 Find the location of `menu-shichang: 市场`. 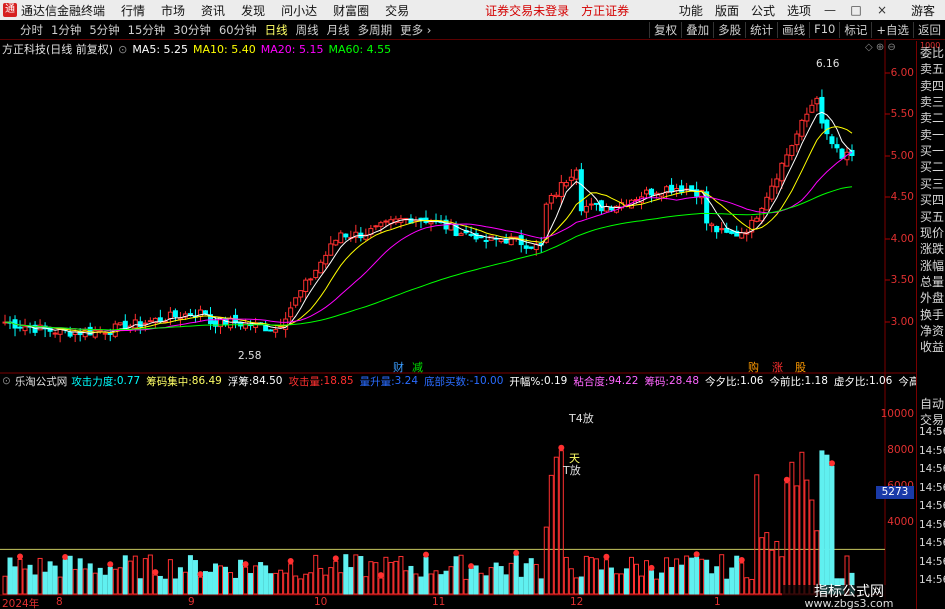

menu-shichang: 市场 is located at coordinates (173, 10).